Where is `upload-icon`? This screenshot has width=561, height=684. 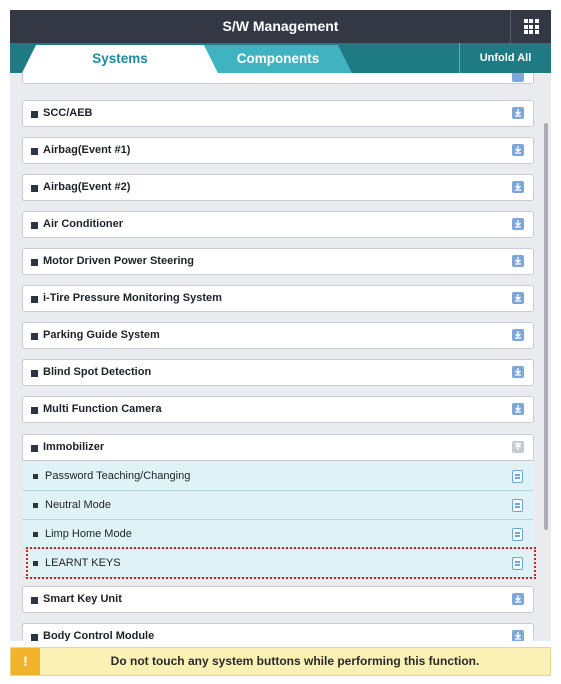 upload-icon is located at coordinates (518, 447).